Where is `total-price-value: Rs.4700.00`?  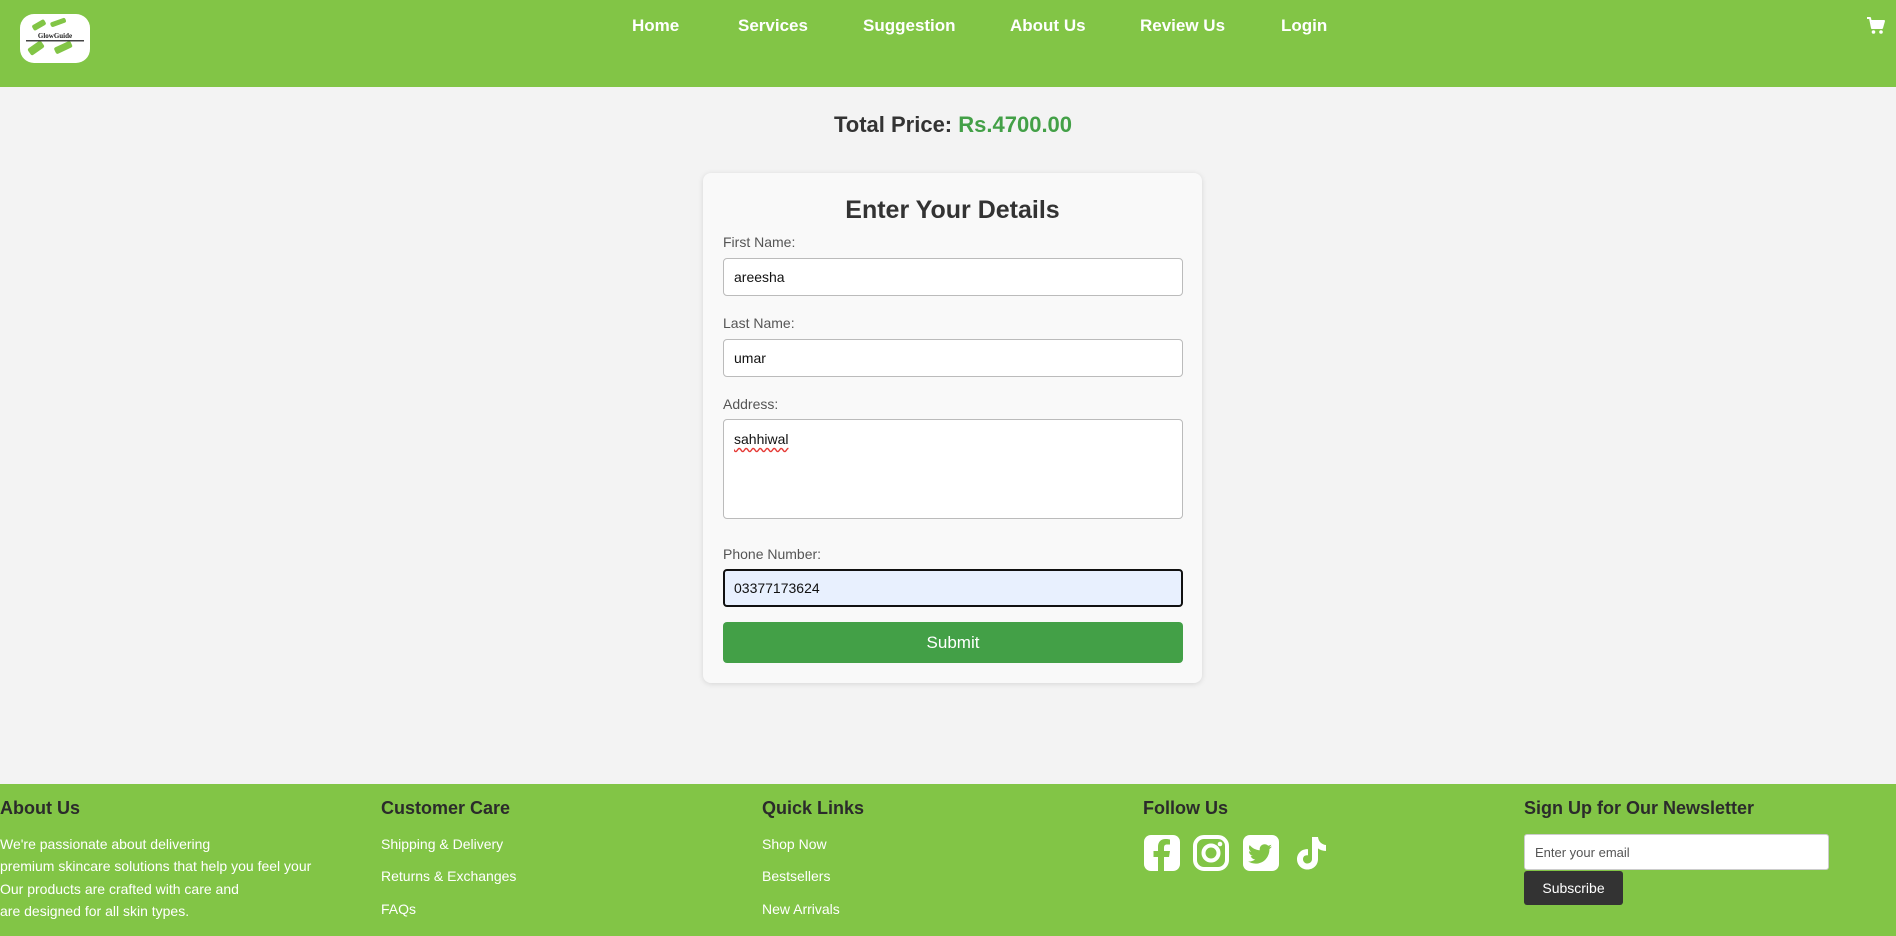 total-price-value: Rs.4700.00 is located at coordinates (1015, 124).